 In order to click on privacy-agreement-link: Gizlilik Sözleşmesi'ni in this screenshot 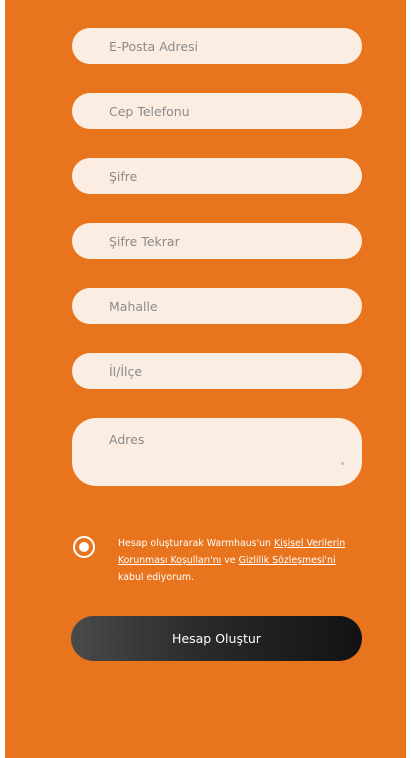, I will do `click(287, 560)`.